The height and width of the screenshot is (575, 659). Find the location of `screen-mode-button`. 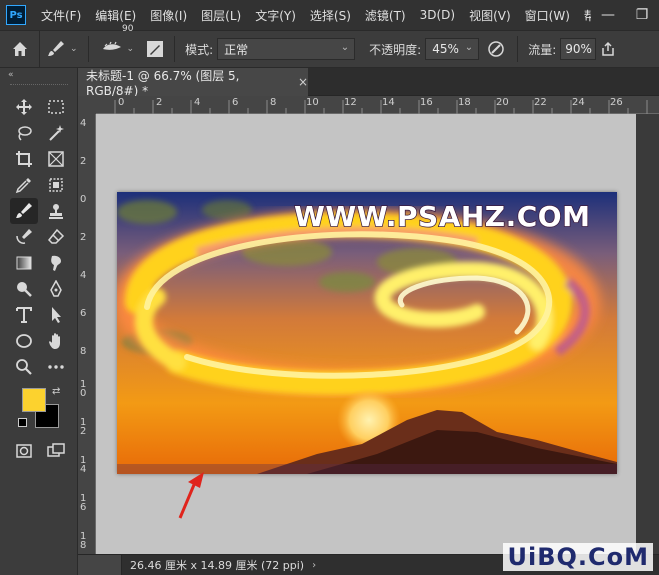

screen-mode-button is located at coordinates (56, 451).